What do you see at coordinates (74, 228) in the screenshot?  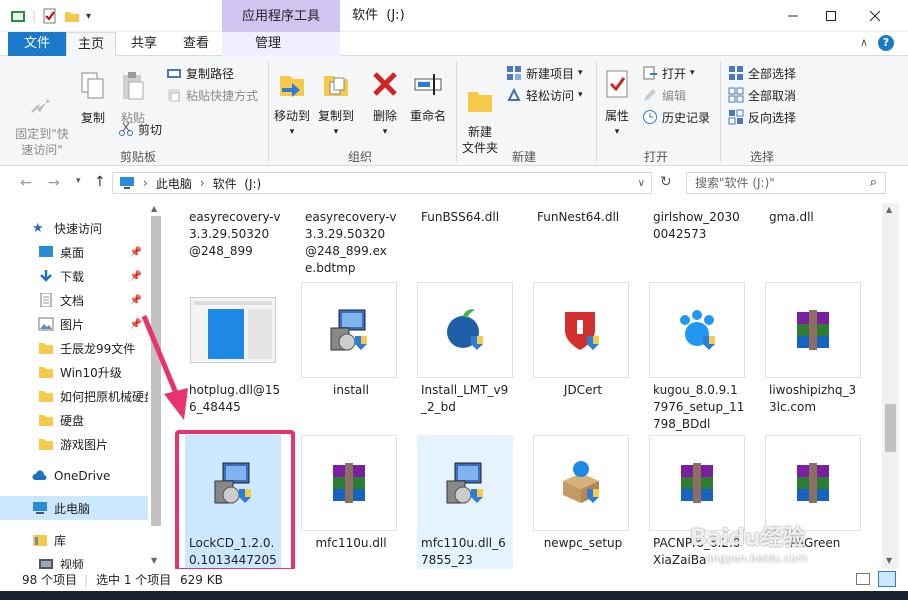 I see `sidebar-item-quick-access: ★ 快速访问` at bounding box center [74, 228].